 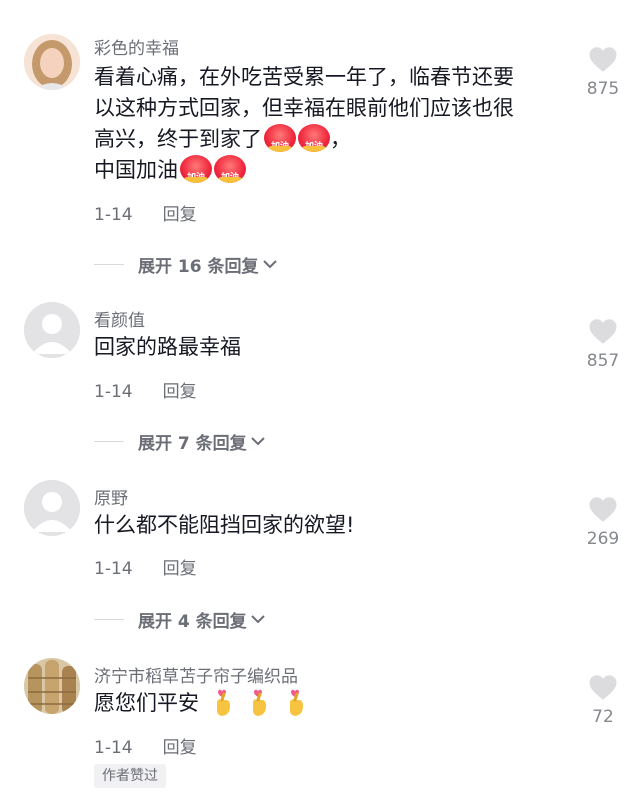 I want to click on comment-text: 愿您们平安, so click(x=334, y=703).